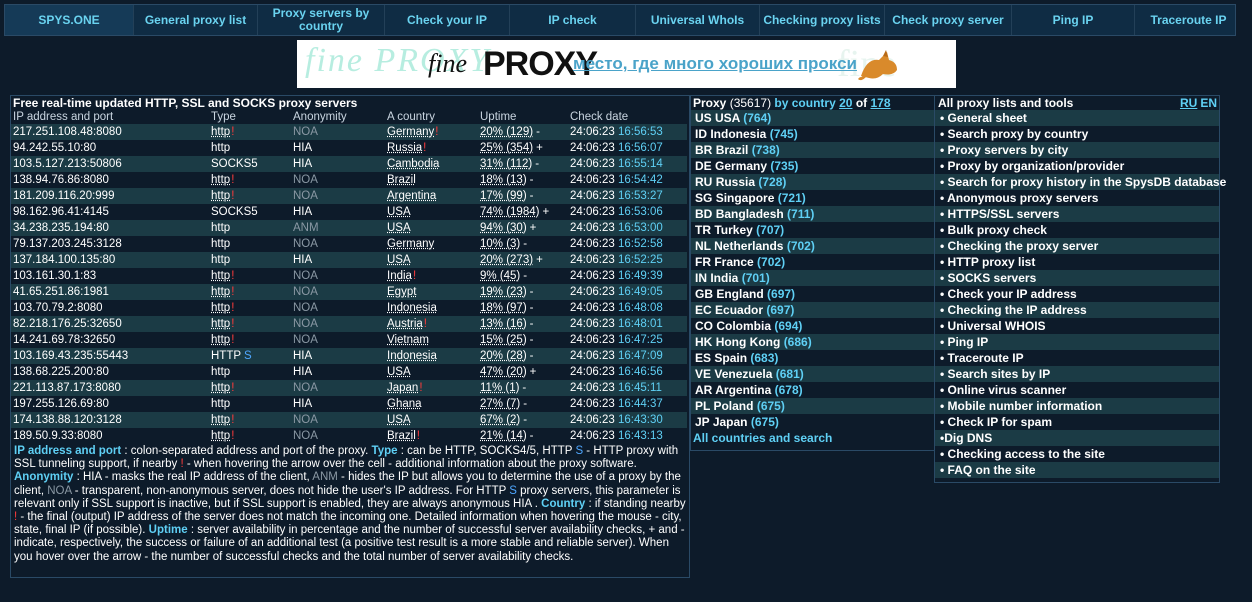 The width and height of the screenshot is (1252, 602). Describe the element at coordinates (110, 404) in the screenshot. I see `ip-port: 197.255.126.69:80` at that location.